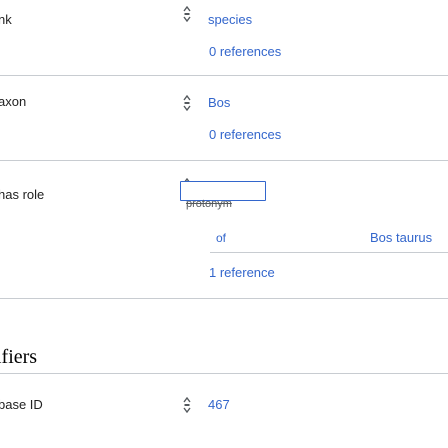  I want to click on value-suggestion: protonym, so click(209, 204).